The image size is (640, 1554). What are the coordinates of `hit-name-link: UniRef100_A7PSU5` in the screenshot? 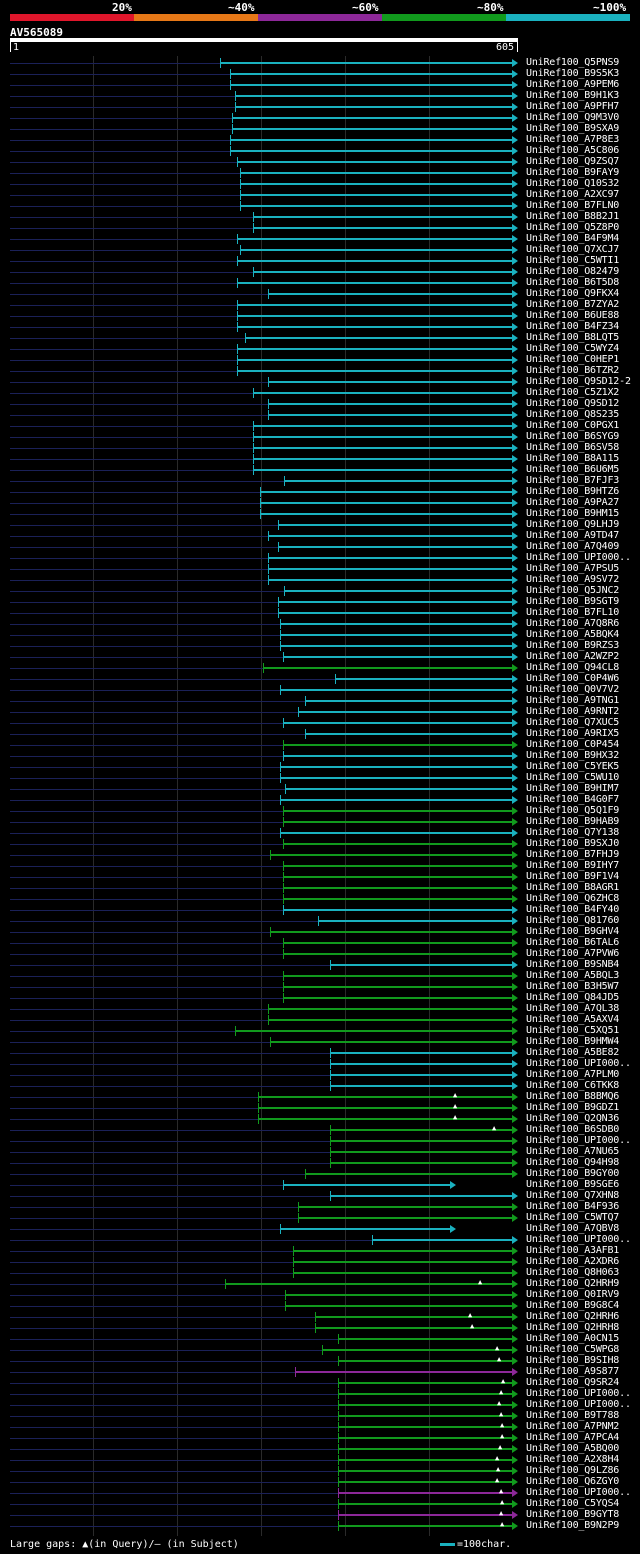 It's located at (572, 568).